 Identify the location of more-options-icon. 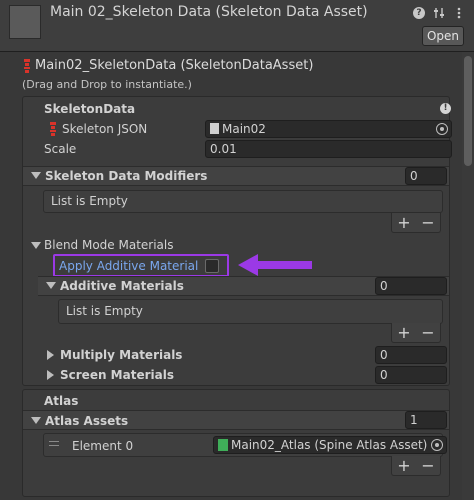
(459, 13).